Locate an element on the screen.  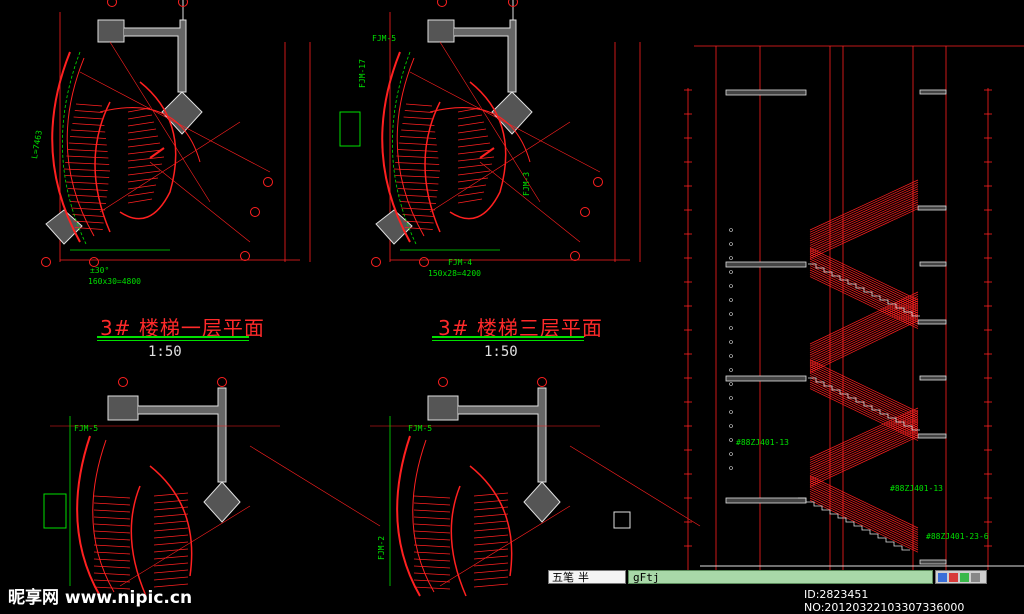
door-label-4: FJM-3 is located at coordinates (526, 183).